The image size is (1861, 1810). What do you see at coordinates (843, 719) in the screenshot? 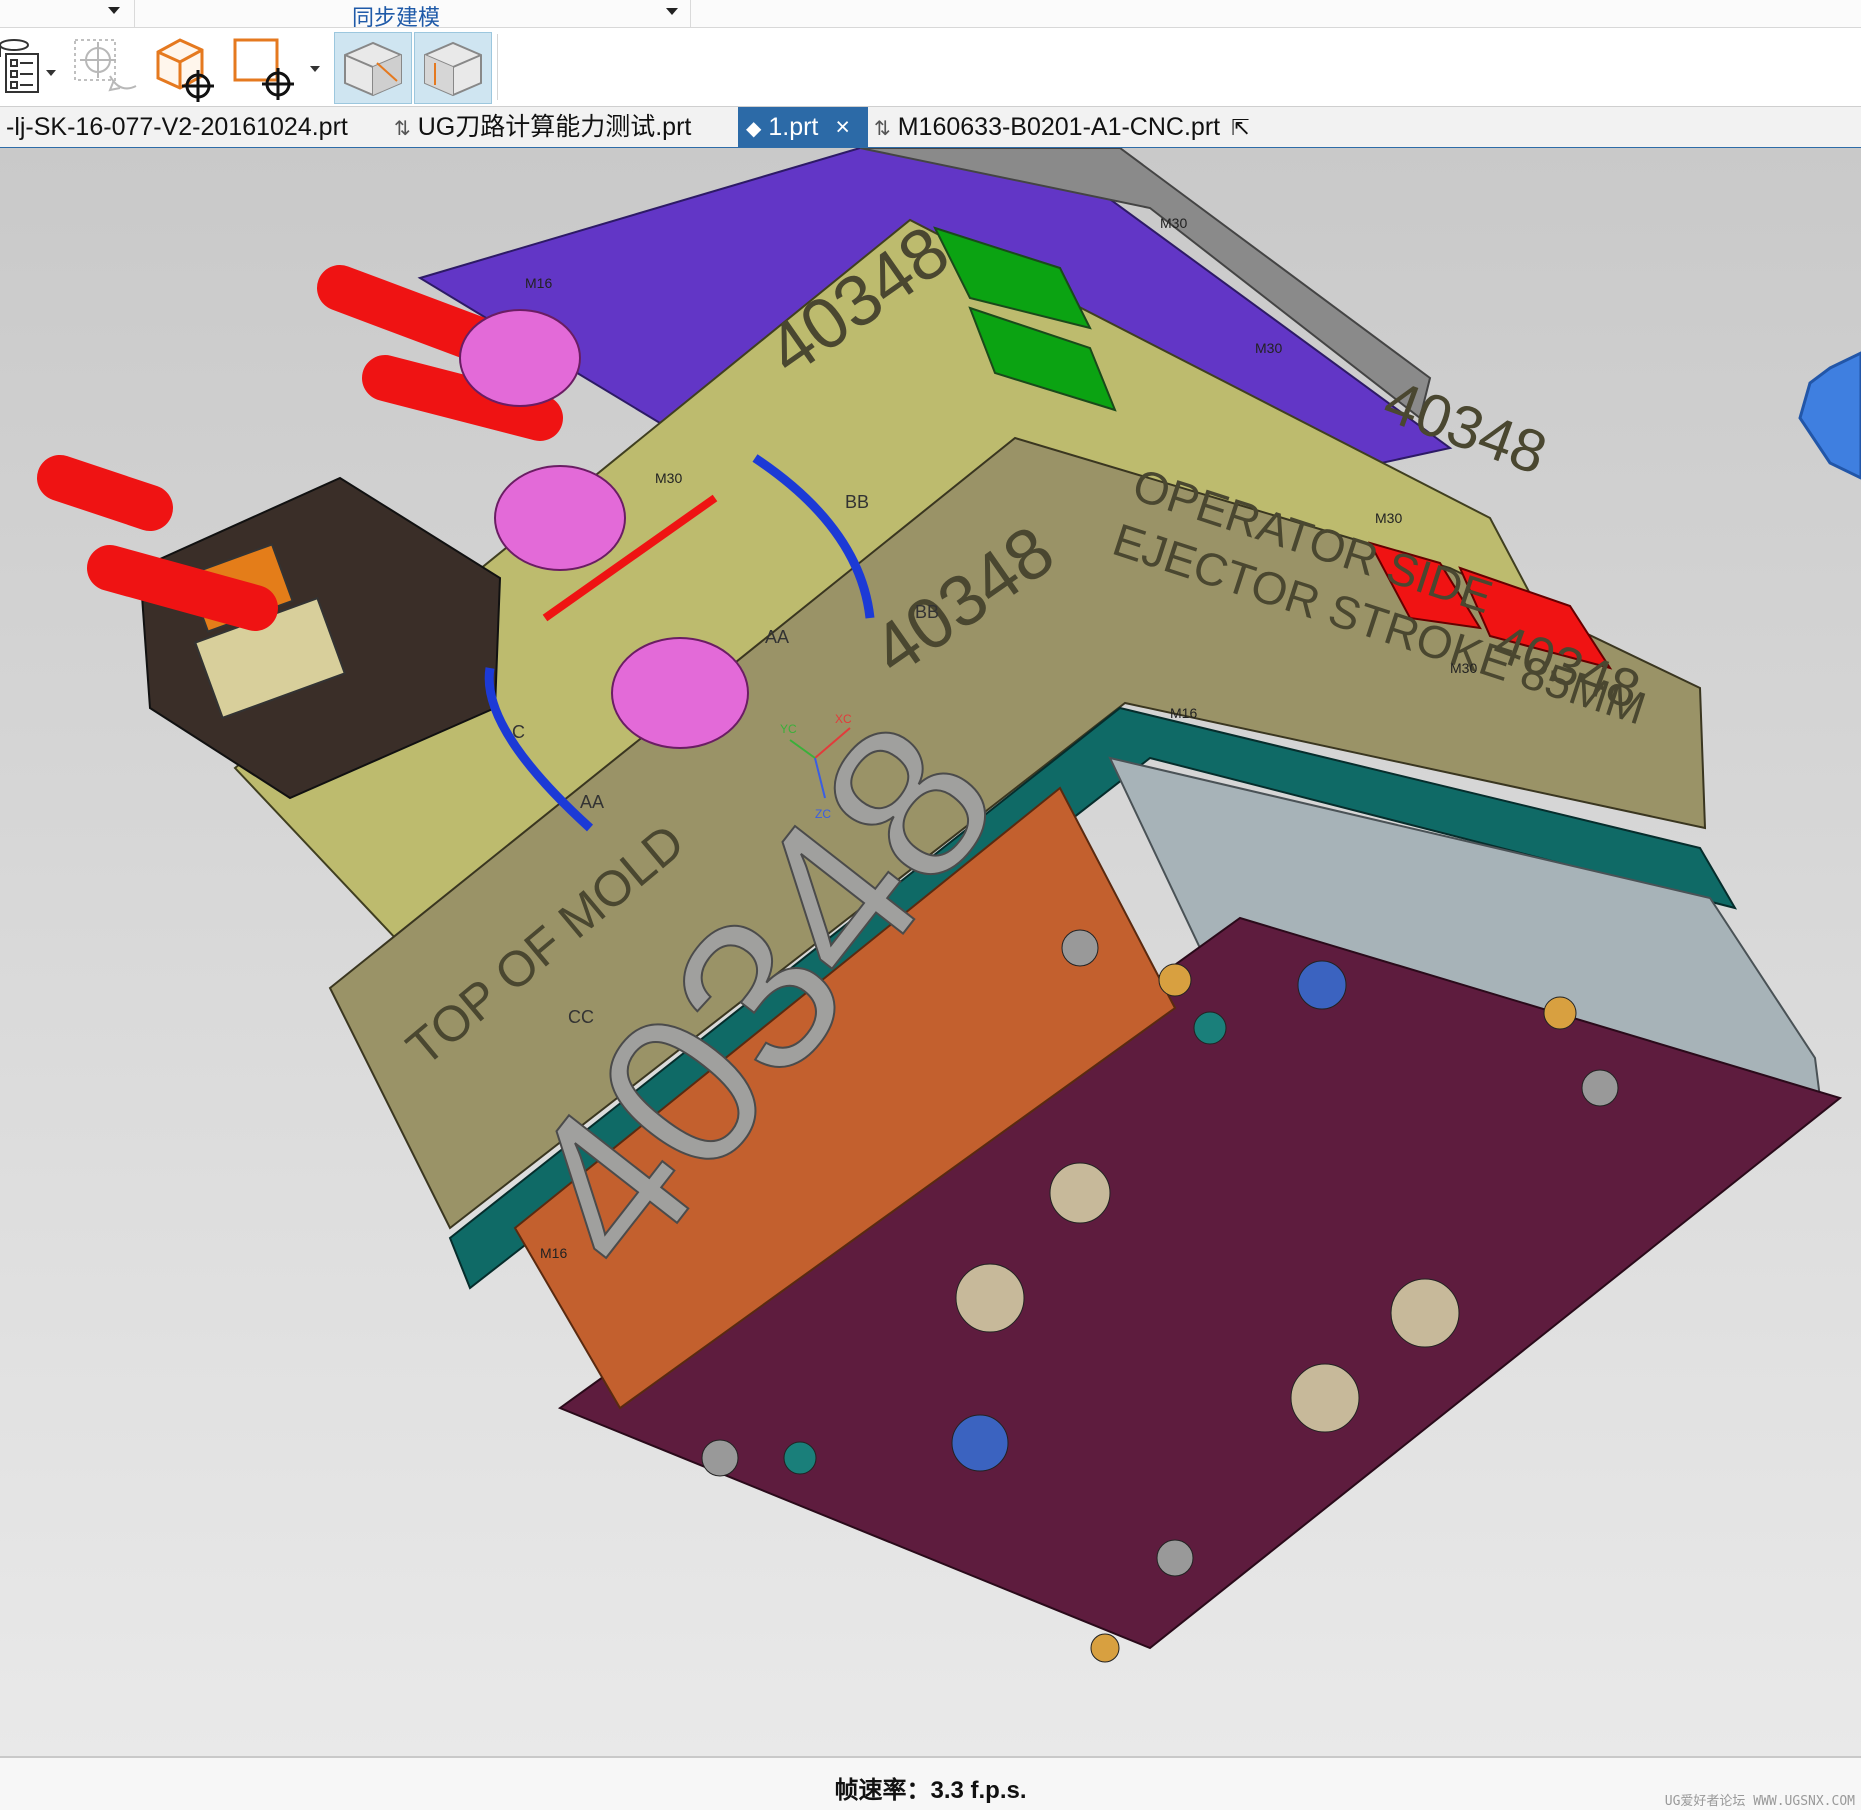
I see `svg-text: XC` at bounding box center [843, 719].